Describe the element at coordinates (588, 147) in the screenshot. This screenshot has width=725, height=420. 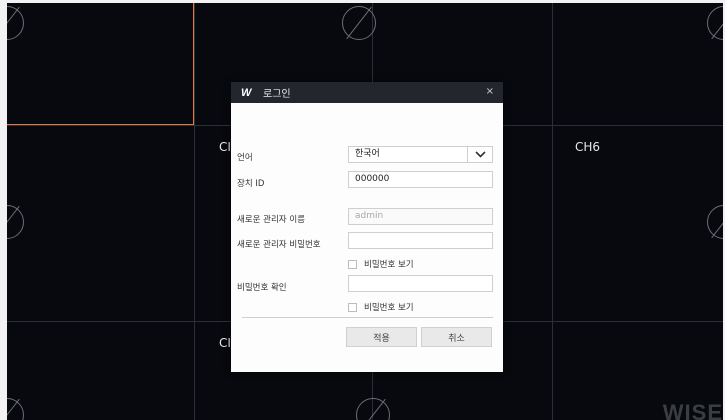
I see `channel-label-ch6: CH6` at that location.